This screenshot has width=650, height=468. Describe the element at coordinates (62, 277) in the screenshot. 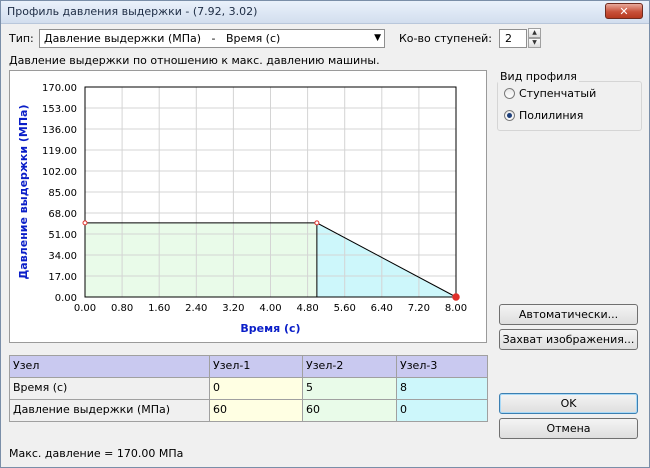

I see `y-tick-label: 17.00` at that location.